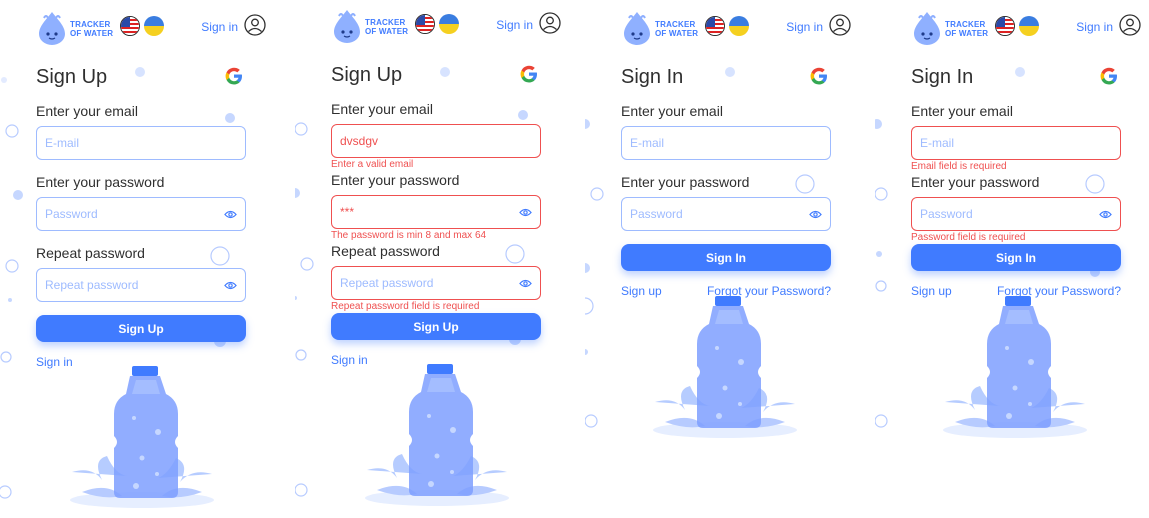  Describe the element at coordinates (436, 141) in the screenshot. I see `email-field: dvsdgv` at that location.